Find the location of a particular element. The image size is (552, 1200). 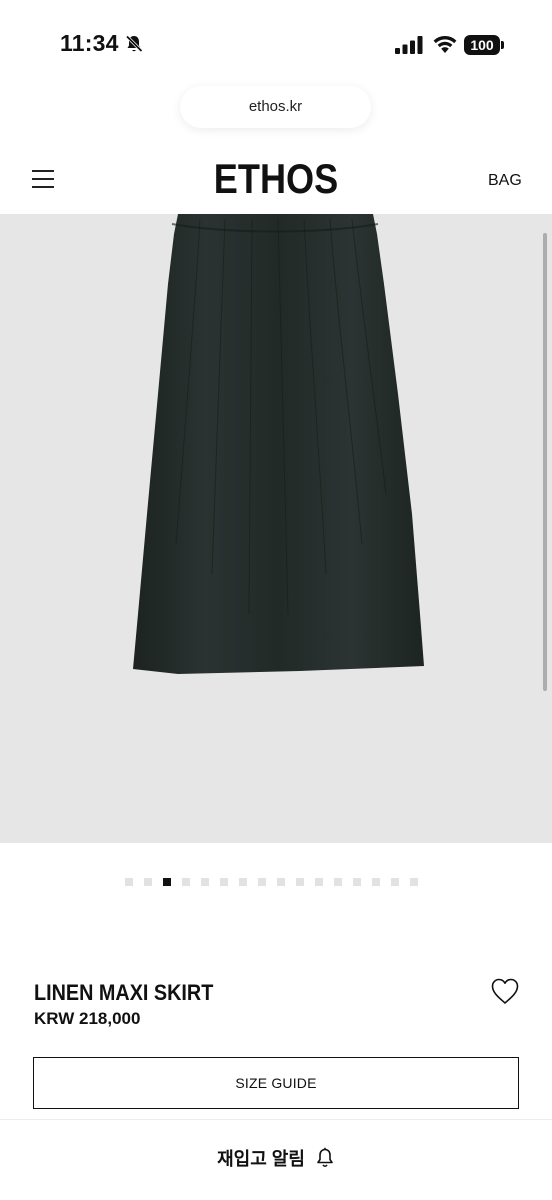

bag-link: BAG is located at coordinates (505, 181).